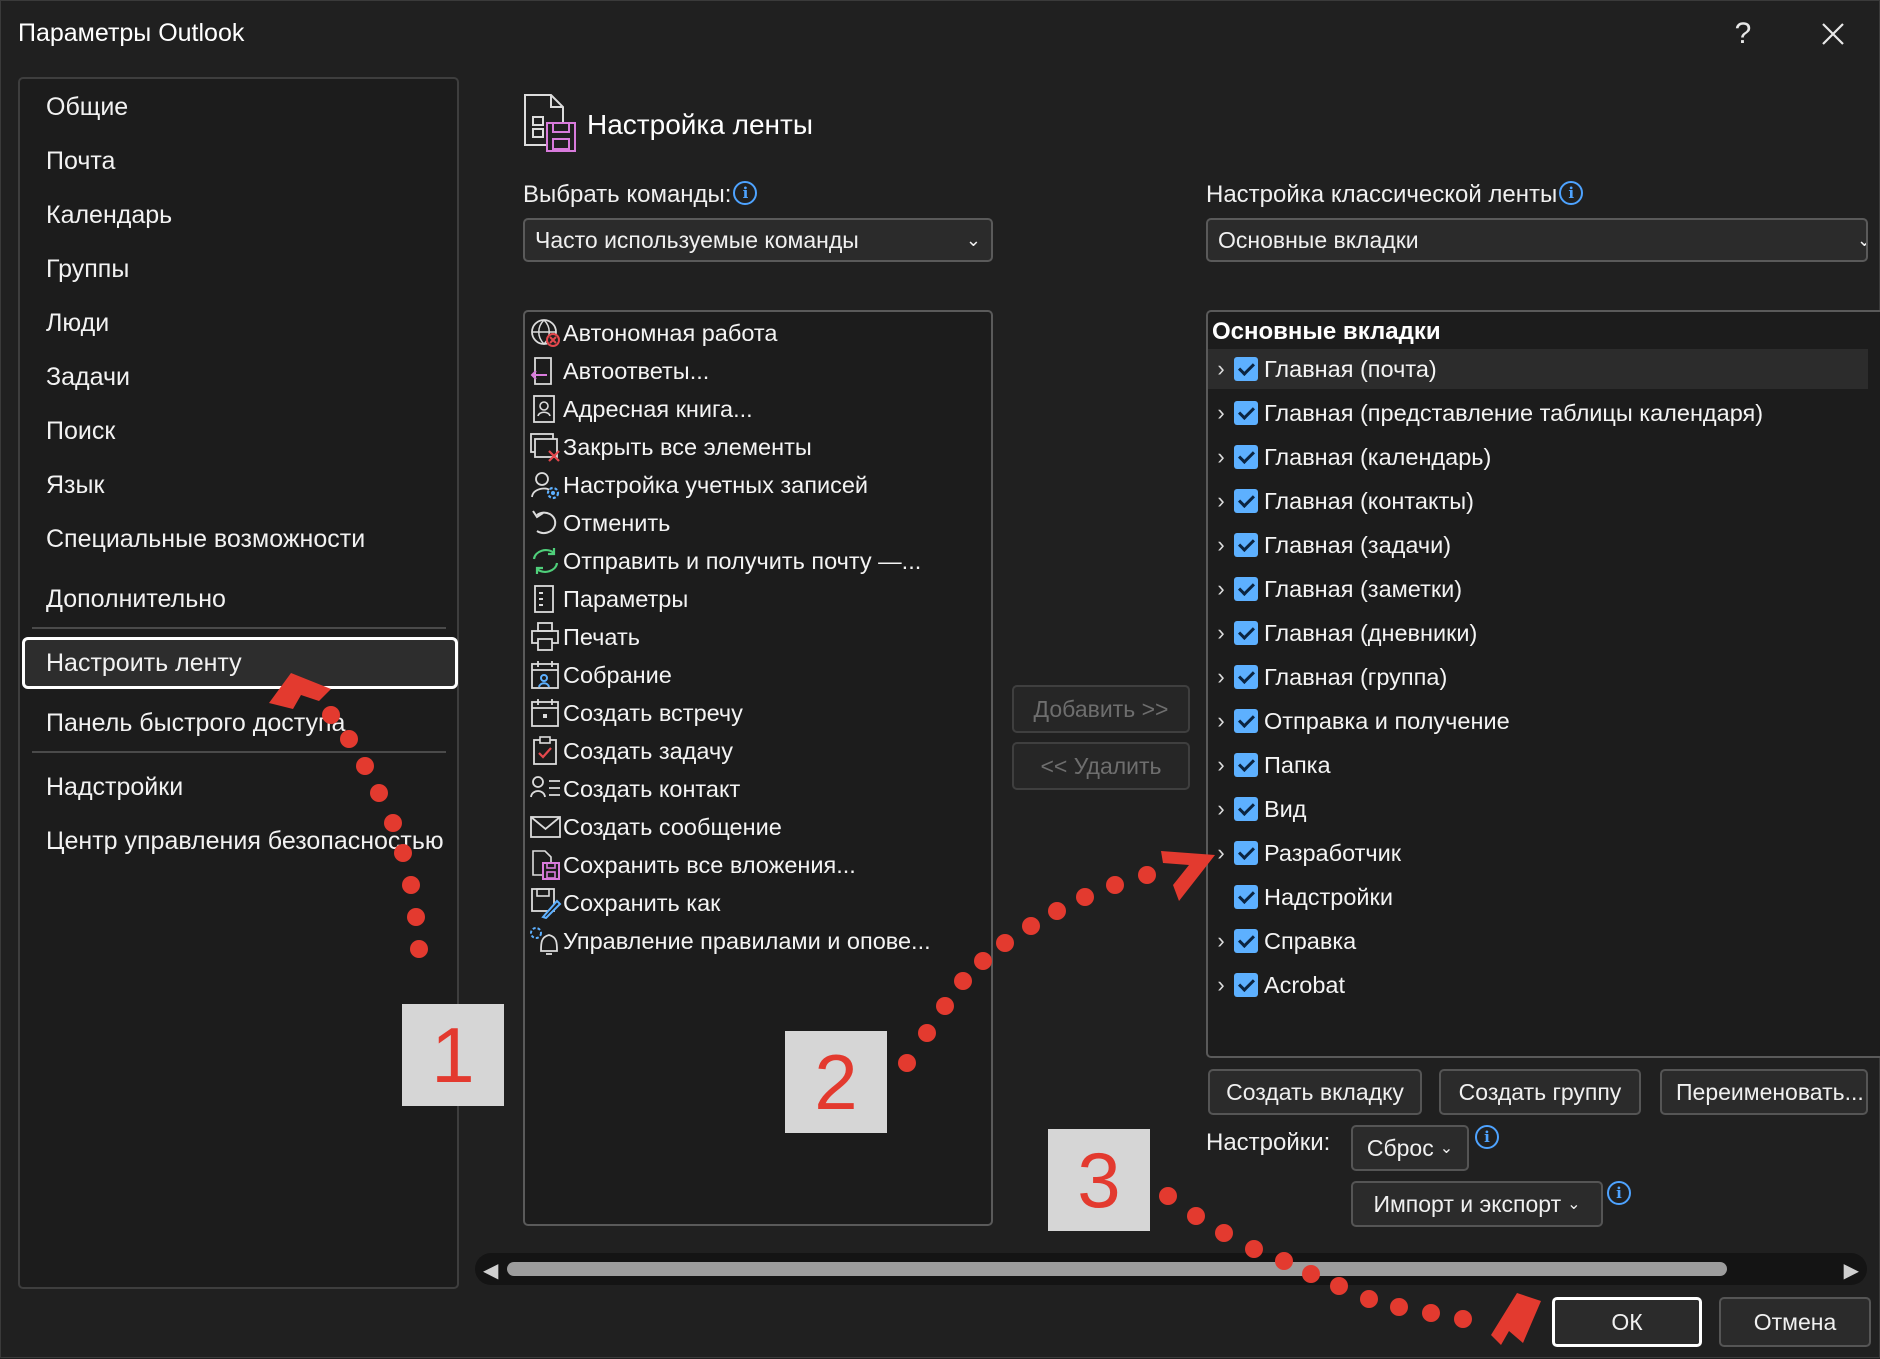 This screenshot has width=1880, height=1359. I want to click on tree-item-home-calendar: › Главная (календарь), so click(1538, 457).